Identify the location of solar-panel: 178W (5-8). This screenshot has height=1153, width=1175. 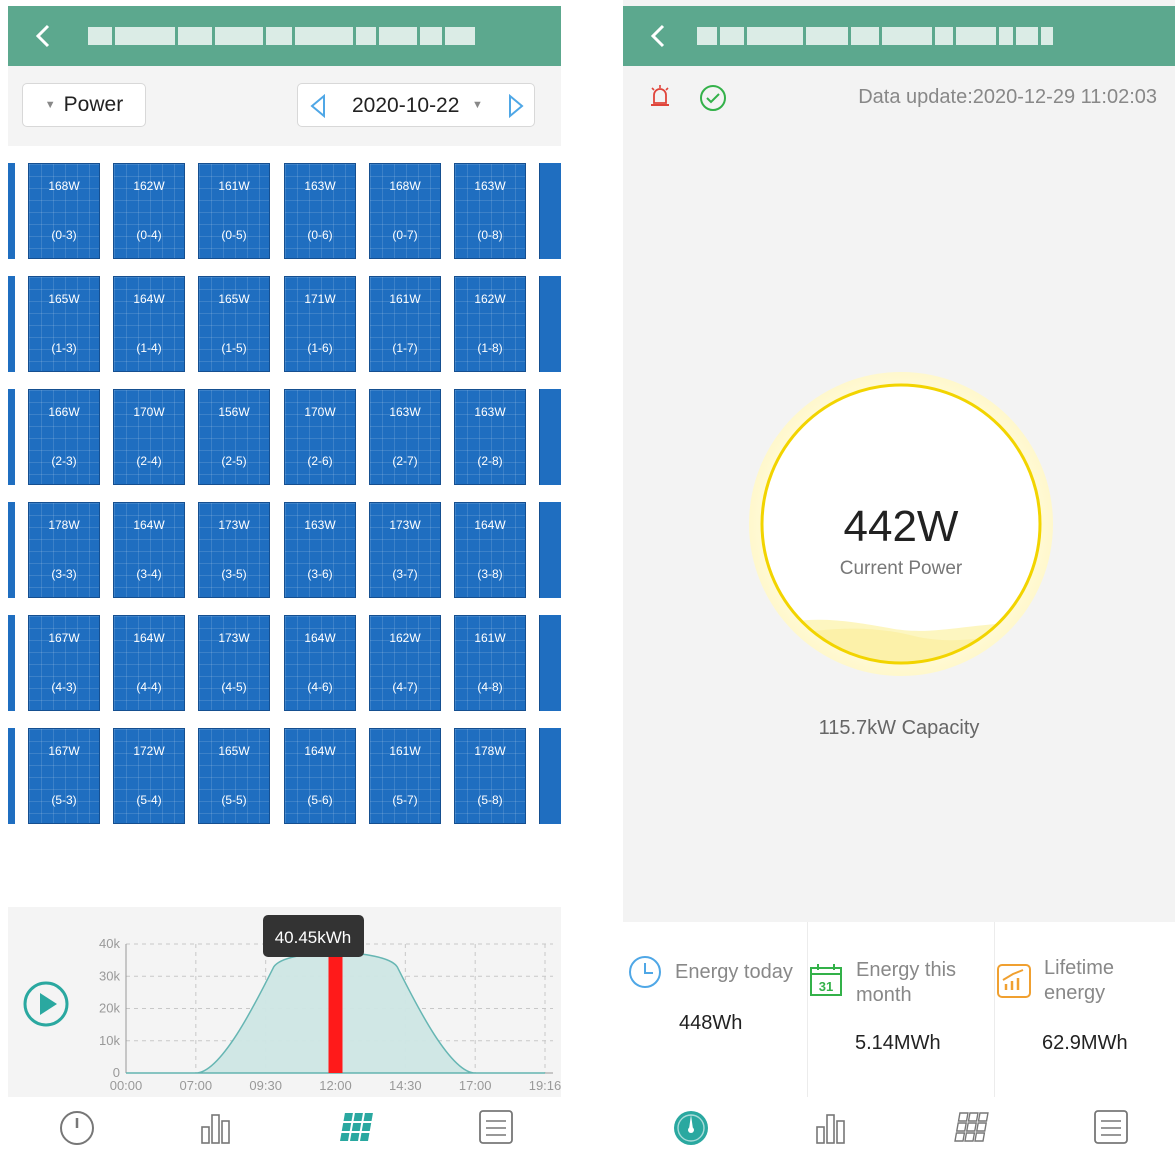
(490, 776).